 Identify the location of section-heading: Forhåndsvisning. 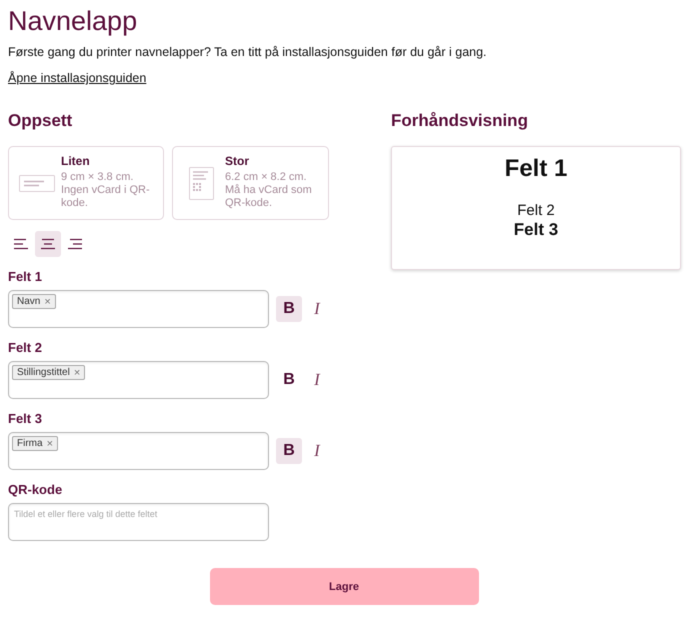
(459, 121).